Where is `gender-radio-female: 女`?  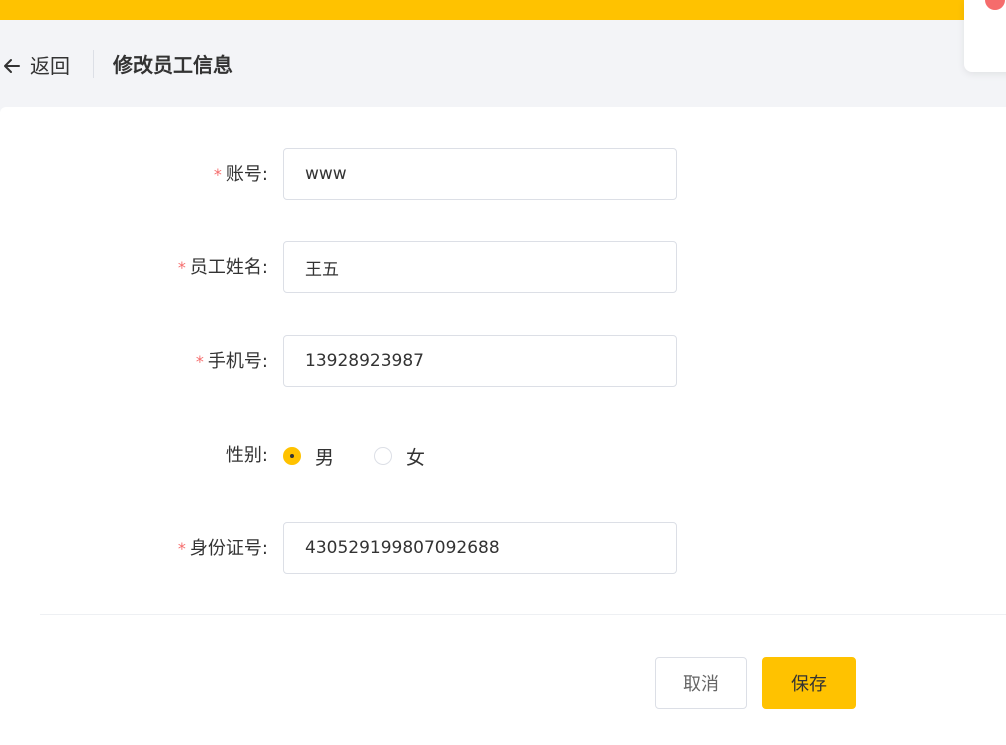 gender-radio-female: 女 is located at coordinates (399, 456).